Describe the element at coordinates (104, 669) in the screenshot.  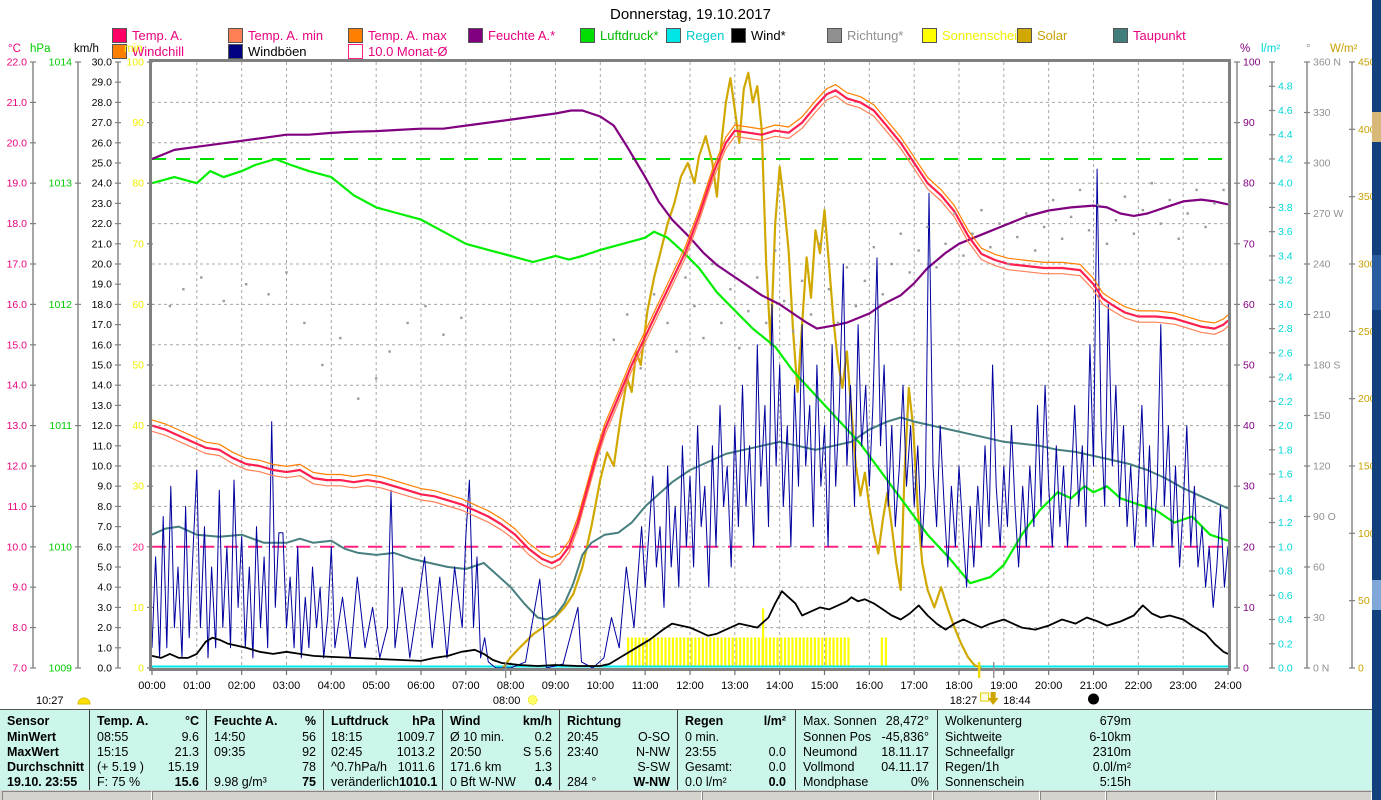
I see `svg-text: 0.0` at that location.